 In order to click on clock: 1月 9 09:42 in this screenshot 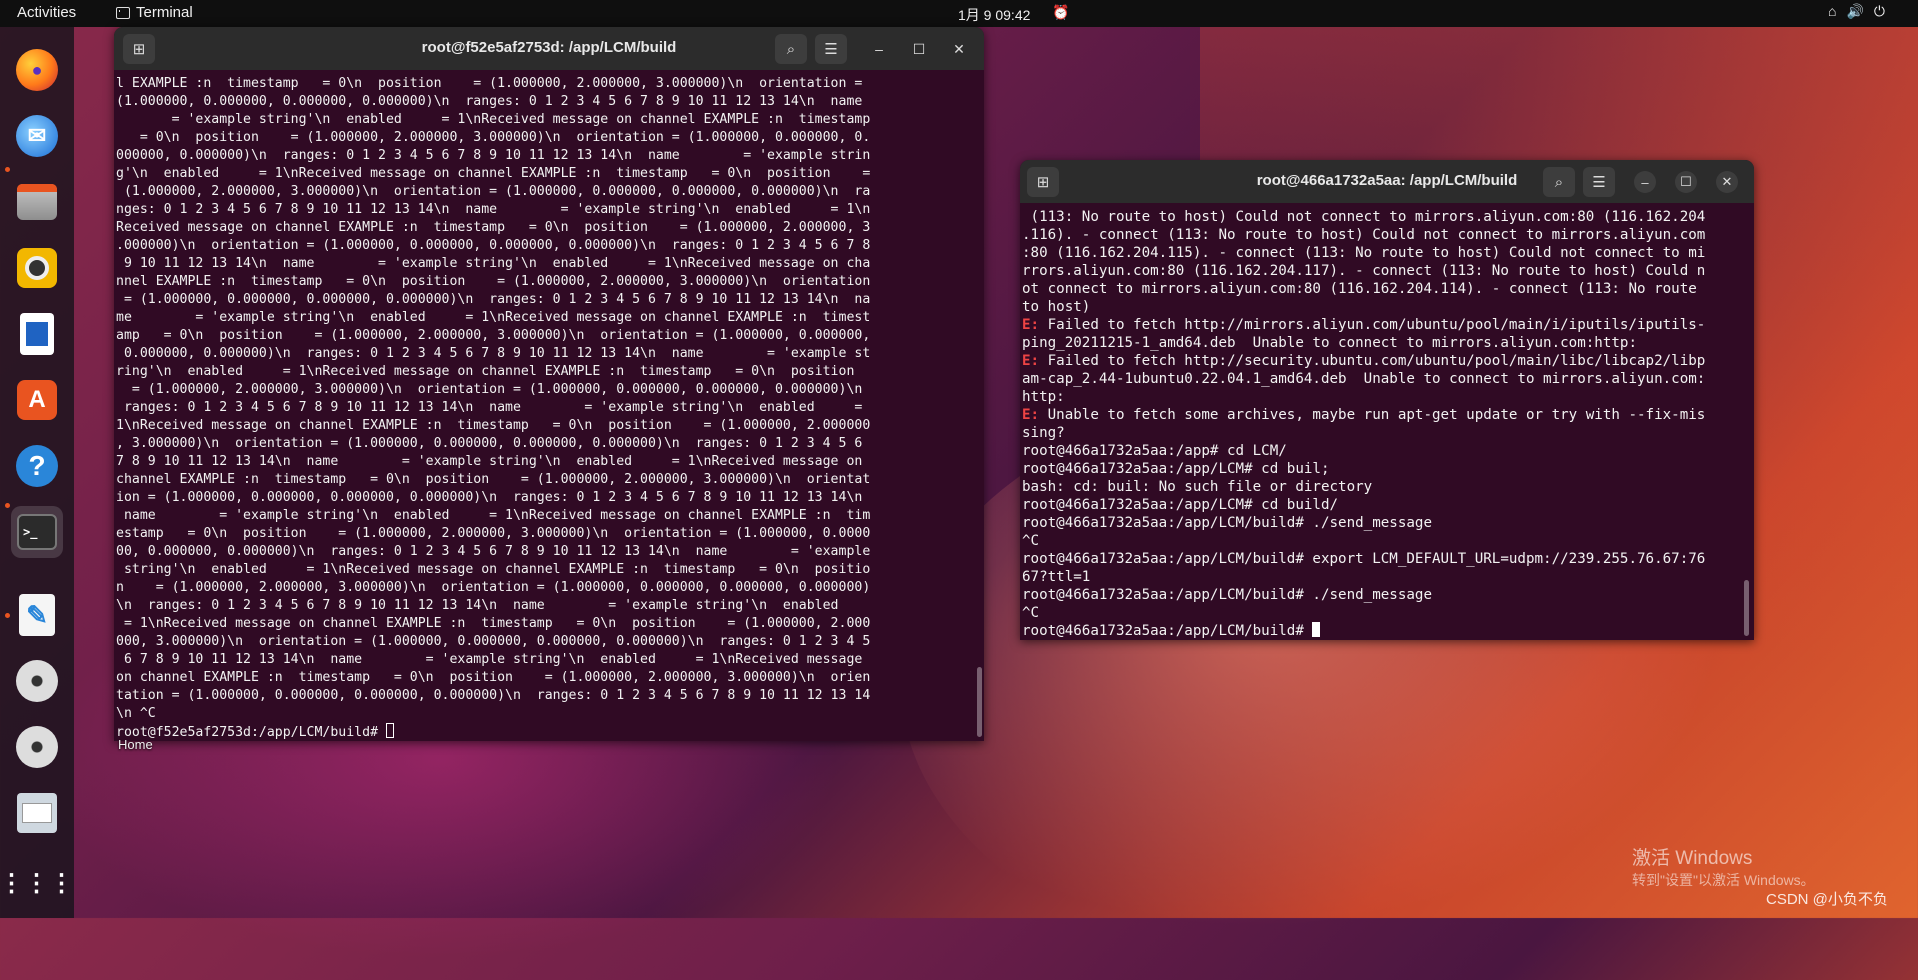, I will do `click(994, 15)`.